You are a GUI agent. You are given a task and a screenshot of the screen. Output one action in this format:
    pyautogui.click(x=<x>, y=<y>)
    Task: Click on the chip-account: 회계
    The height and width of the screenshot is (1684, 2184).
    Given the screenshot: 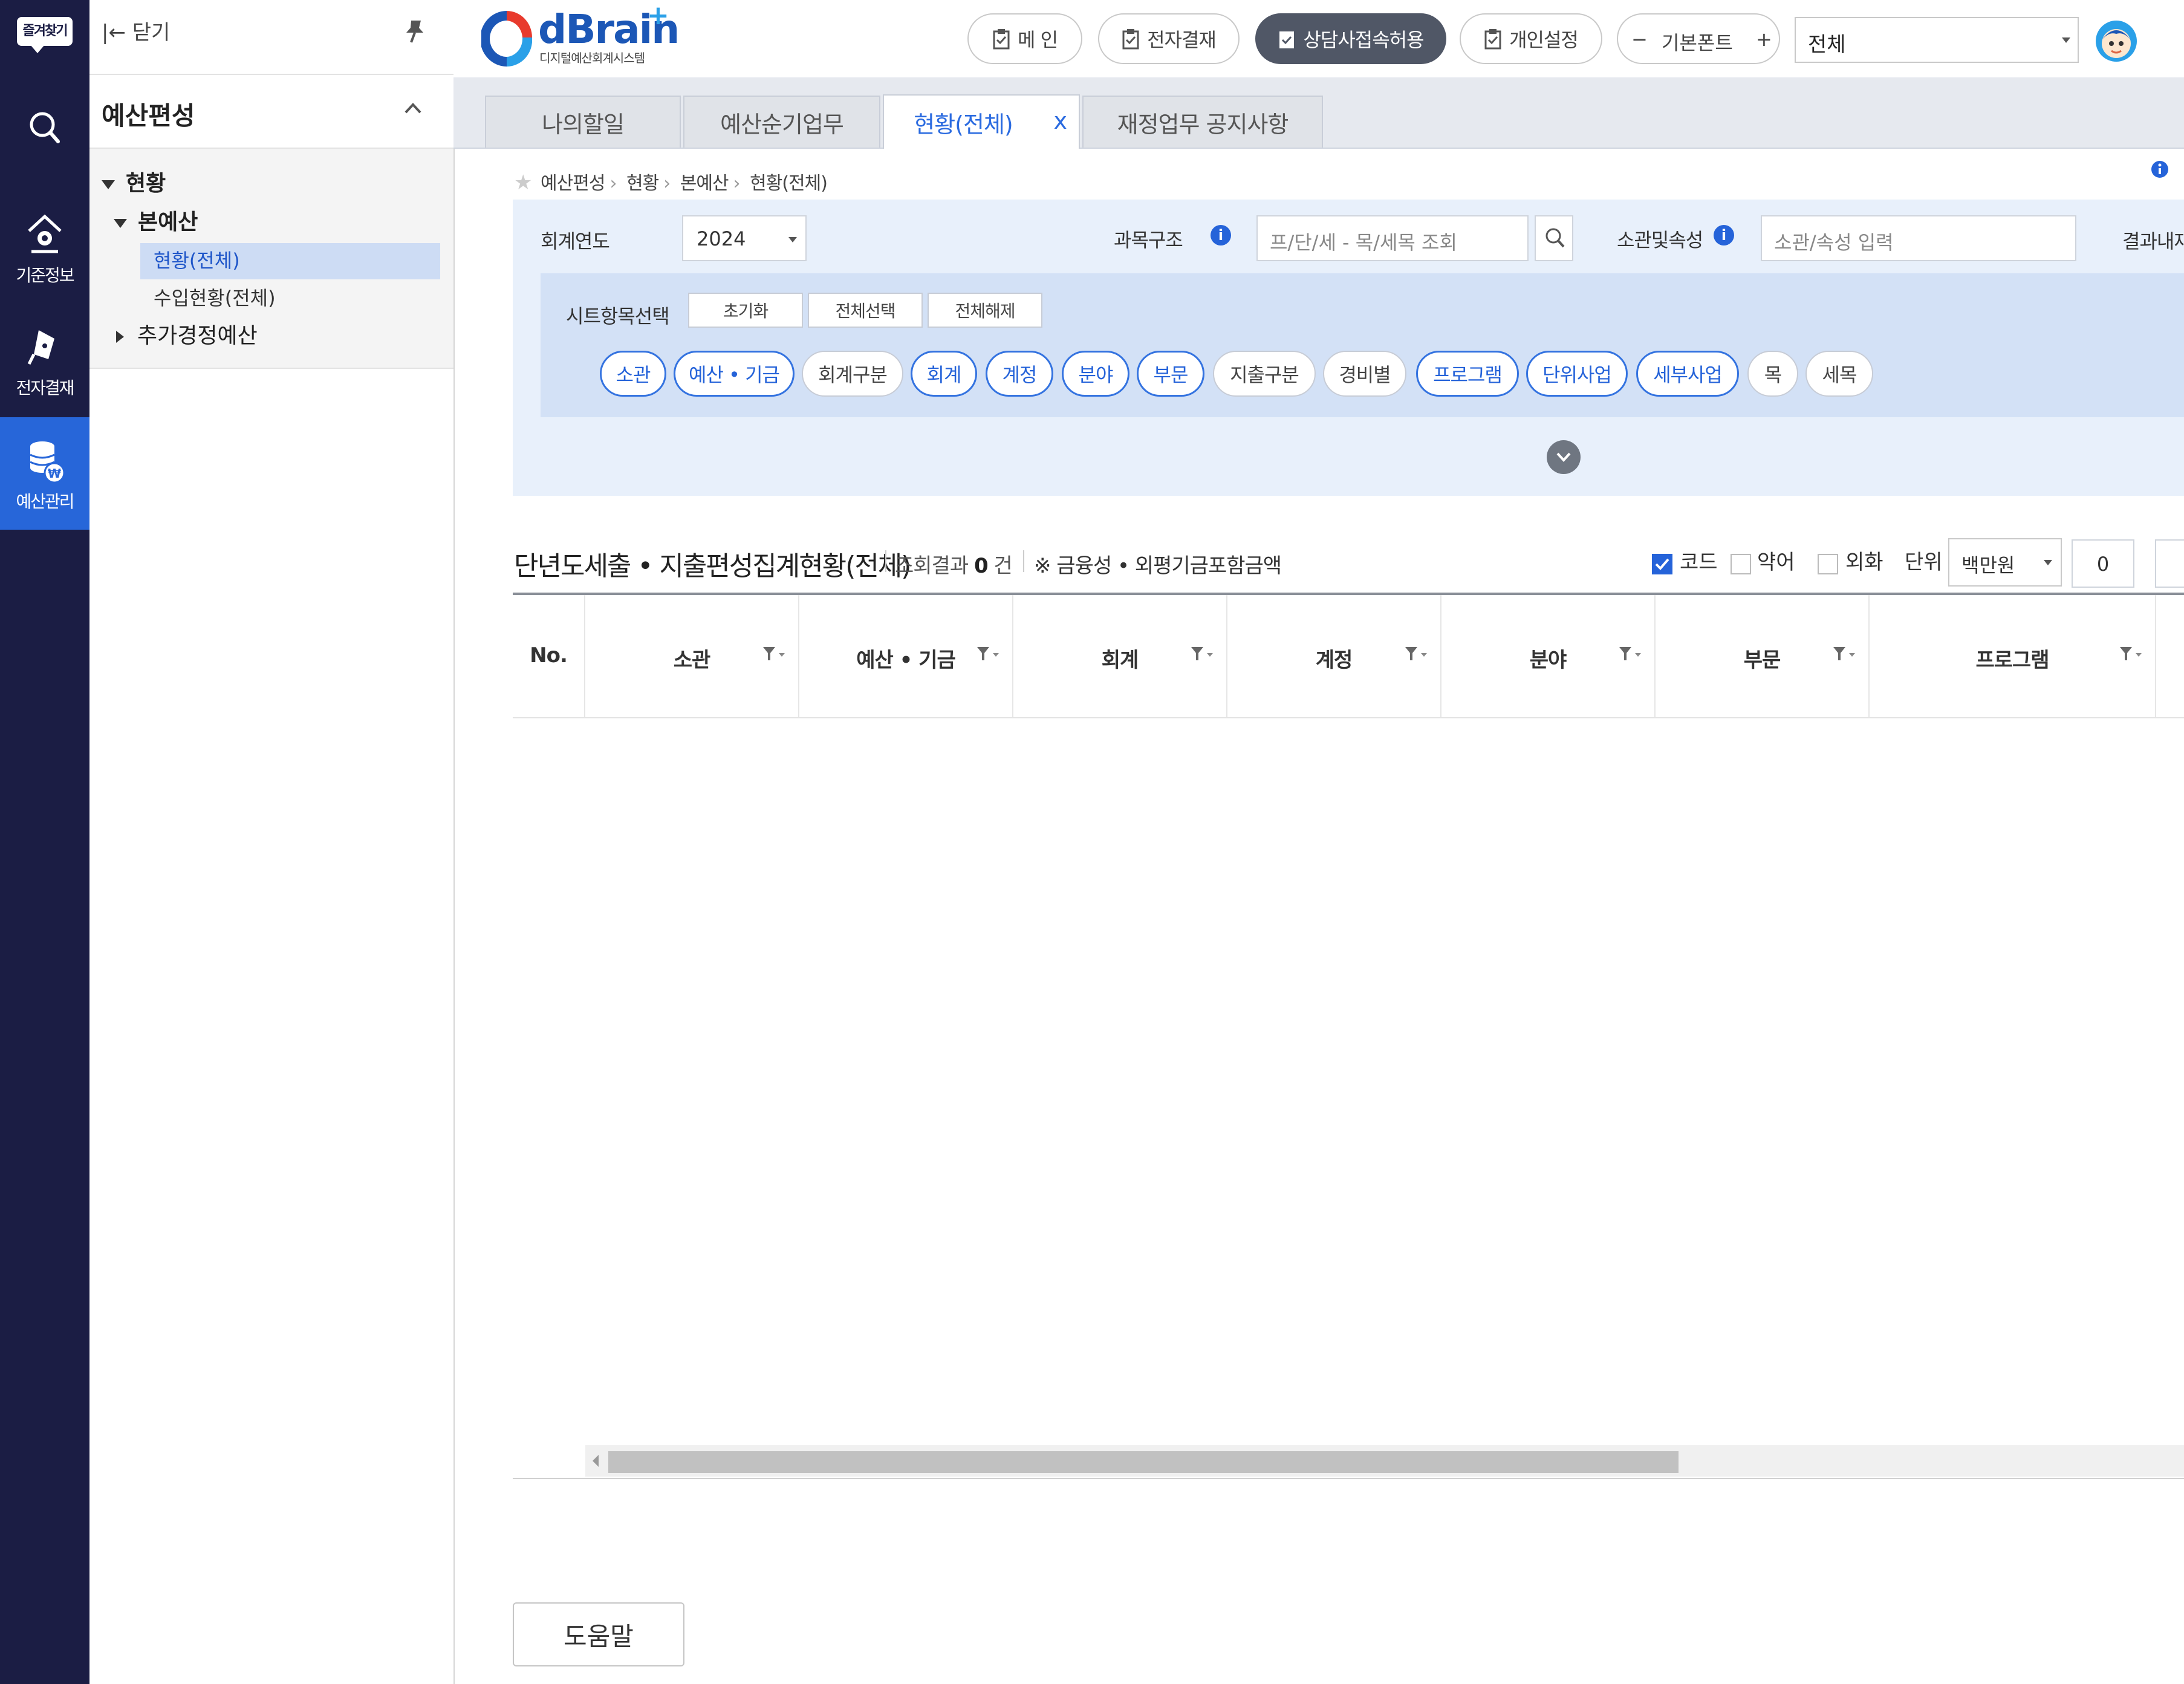 What is the action you would take?
    pyautogui.click(x=944, y=374)
    